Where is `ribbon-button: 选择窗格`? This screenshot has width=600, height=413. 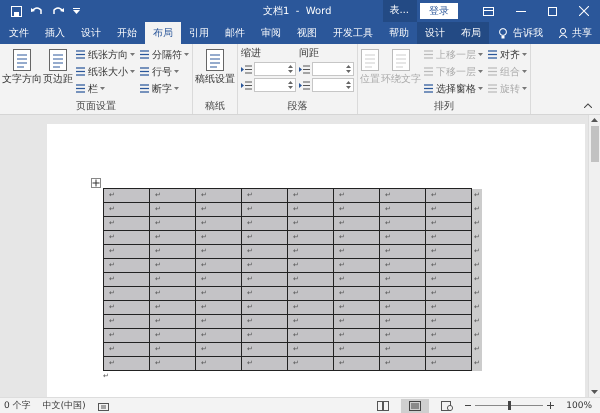
ribbon-button: 选择窗格 is located at coordinates (453, 88).